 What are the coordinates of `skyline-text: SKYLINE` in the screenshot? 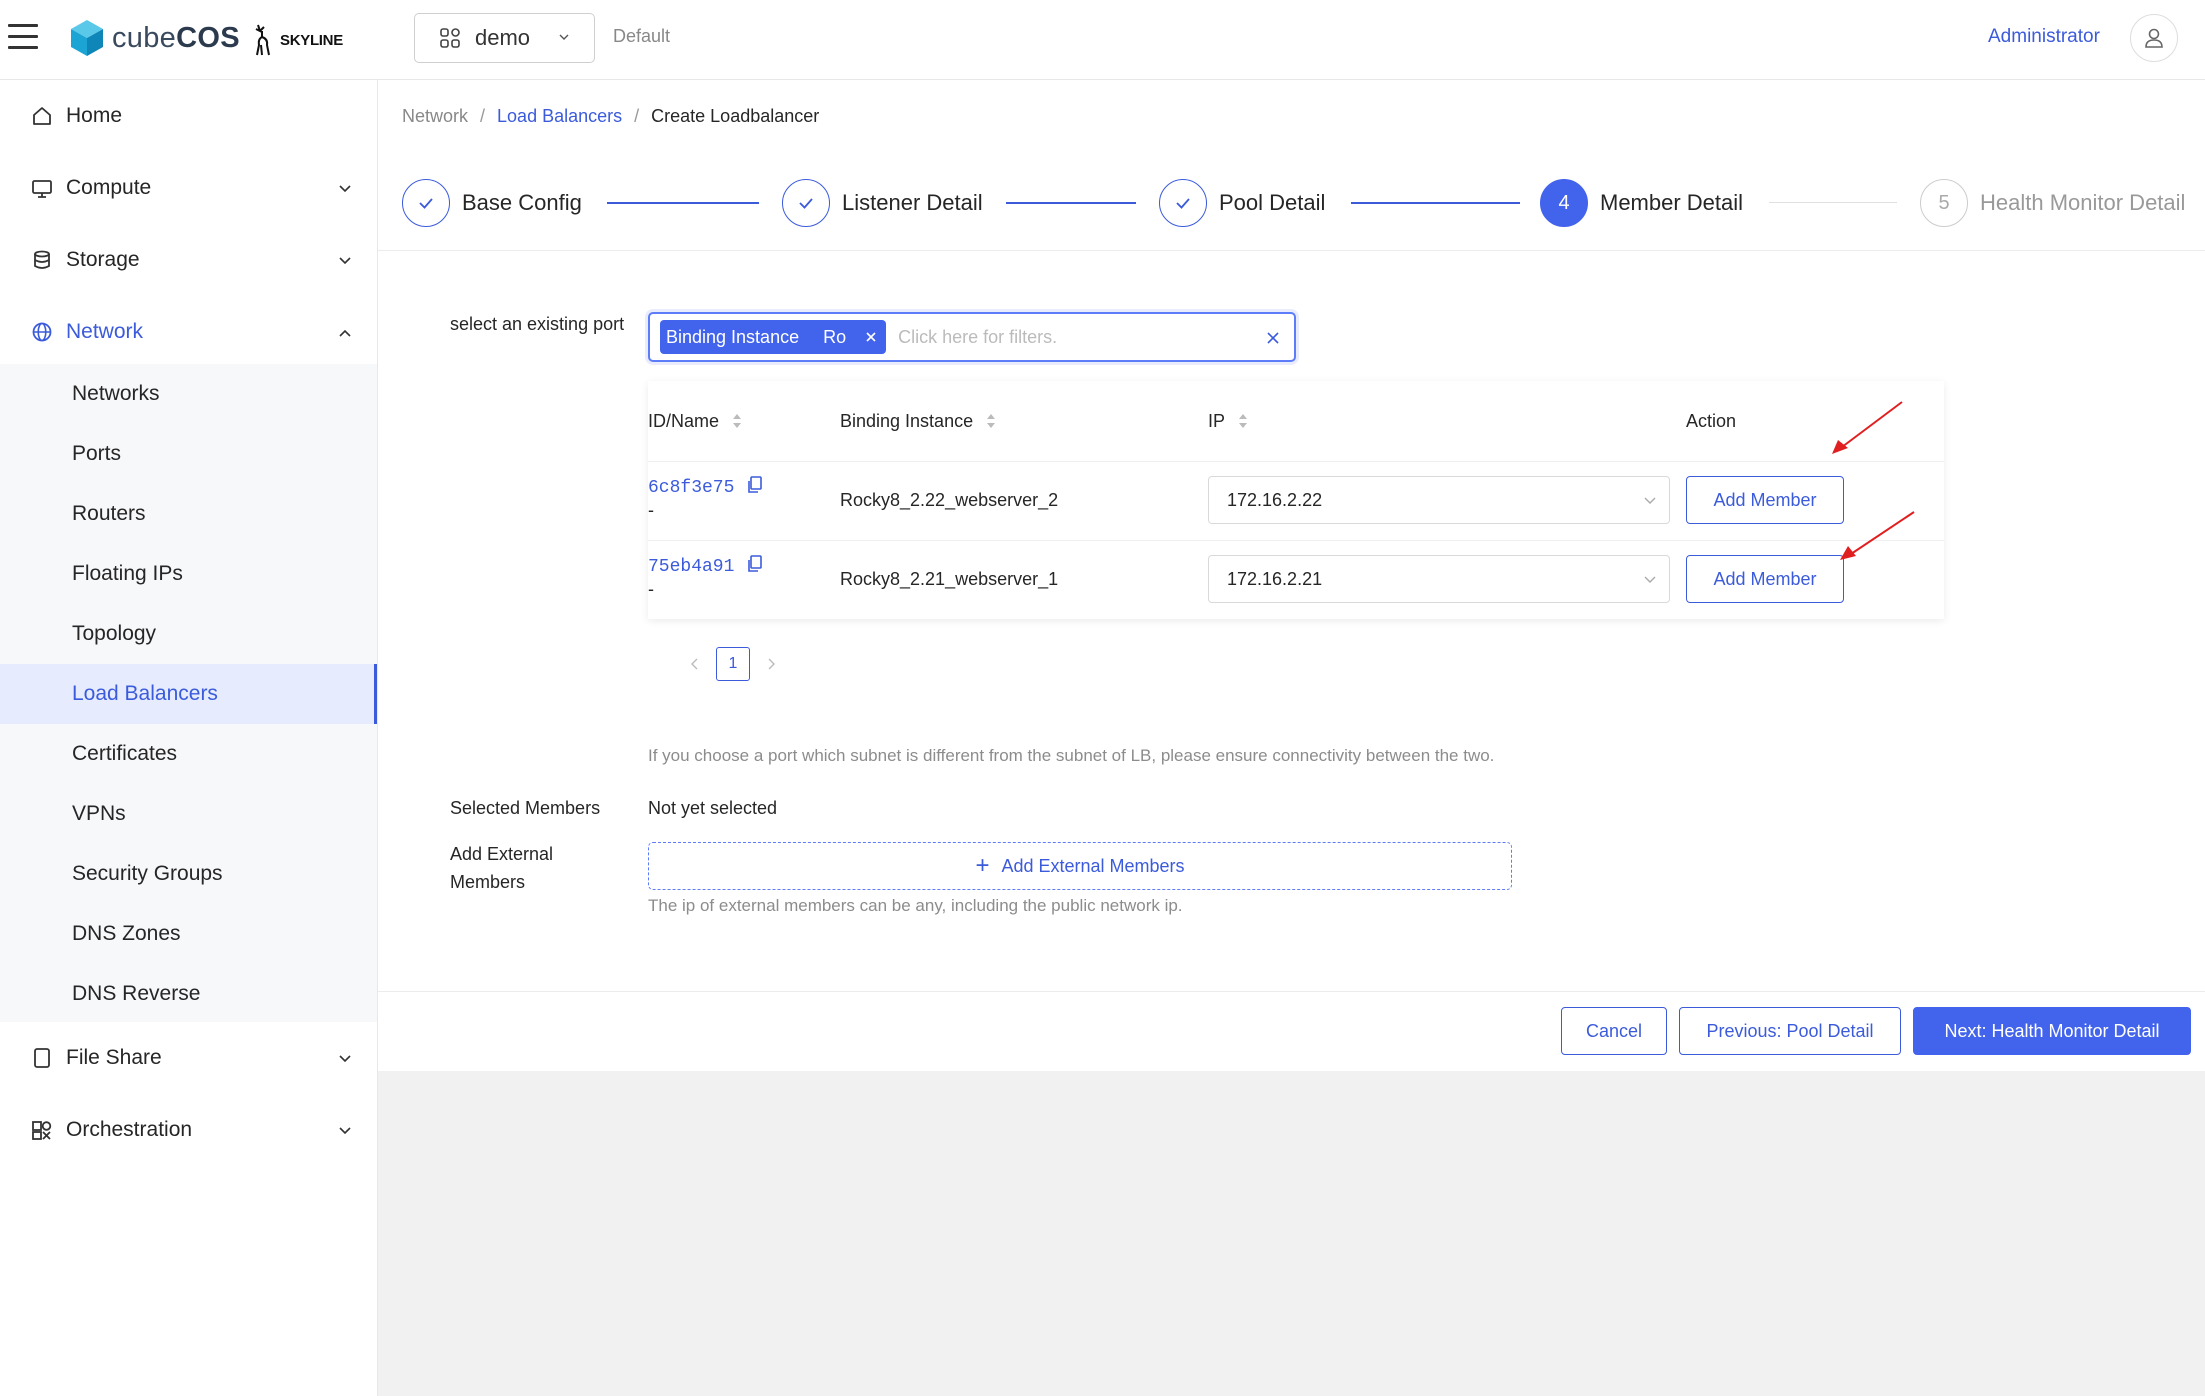 It's located at (311, 40).